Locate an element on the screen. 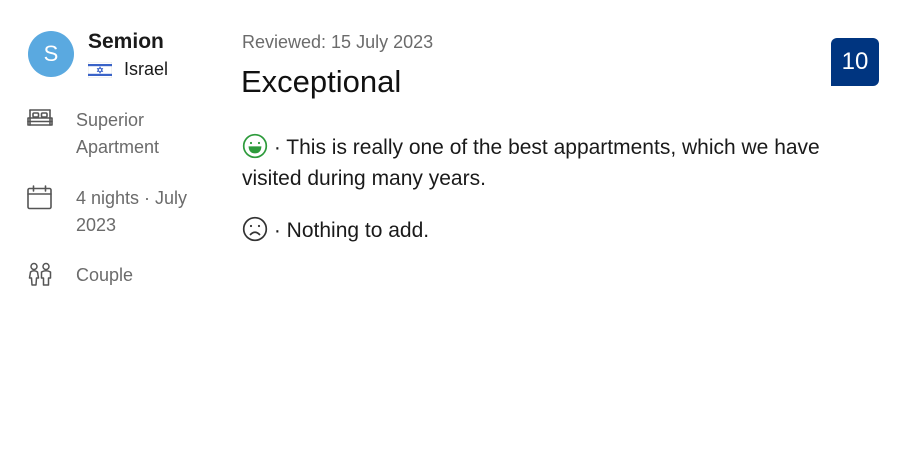 The width and height of the screenshot is (900, 450). avatar-initial: S is located at coordinates (51, 53).